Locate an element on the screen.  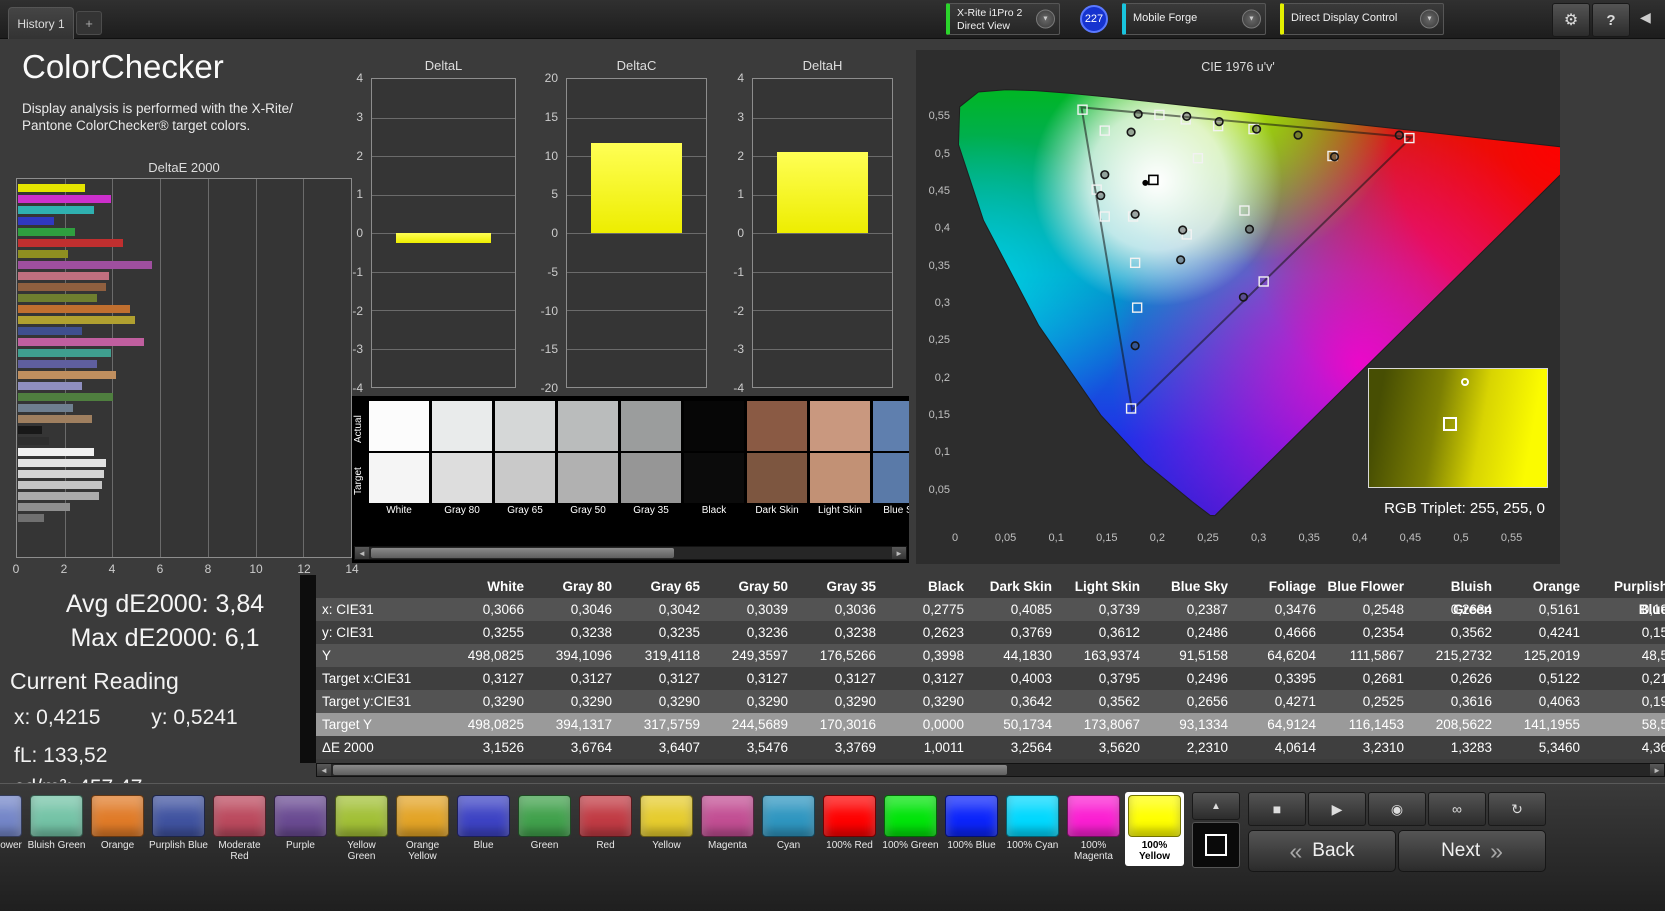
row-label: x: CIE31 is located at coordinates (348, 609).